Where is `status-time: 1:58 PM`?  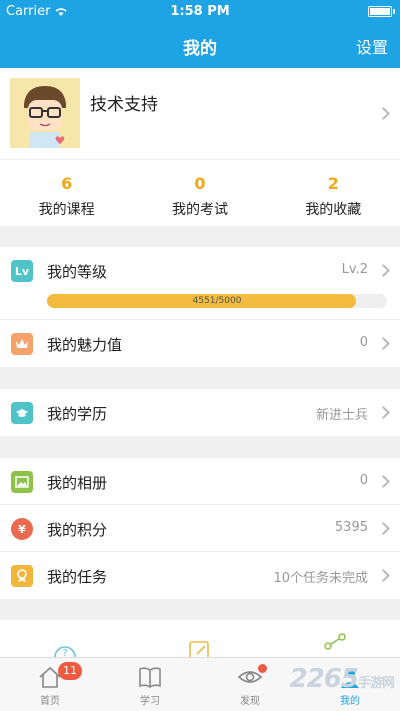
status-time: 1:58 PM is located at coordinates (200, 11).